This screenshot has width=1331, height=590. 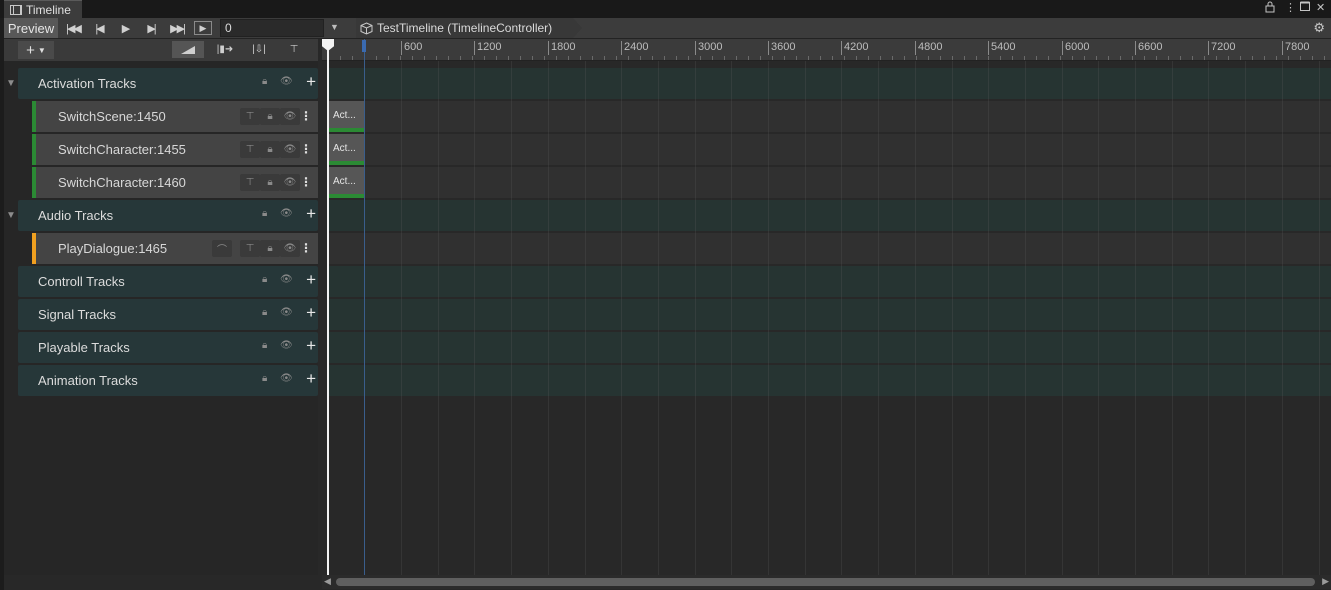 What do you see at coordinates (364, 46) in the screenshot?
I see `end-marker-handle` at bounding box center [364, 46].